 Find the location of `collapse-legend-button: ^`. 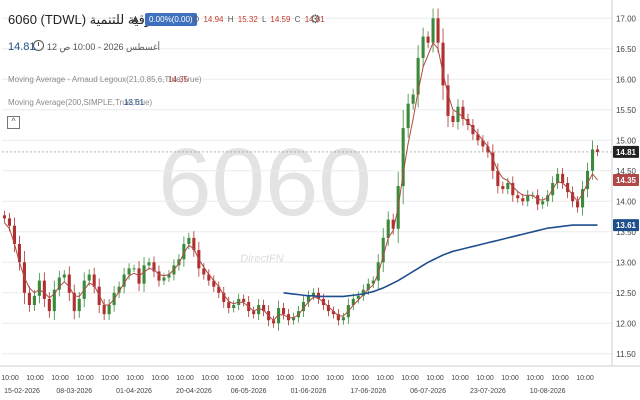

collapse-legend-button: ^ is located at coordinates (13, 122).